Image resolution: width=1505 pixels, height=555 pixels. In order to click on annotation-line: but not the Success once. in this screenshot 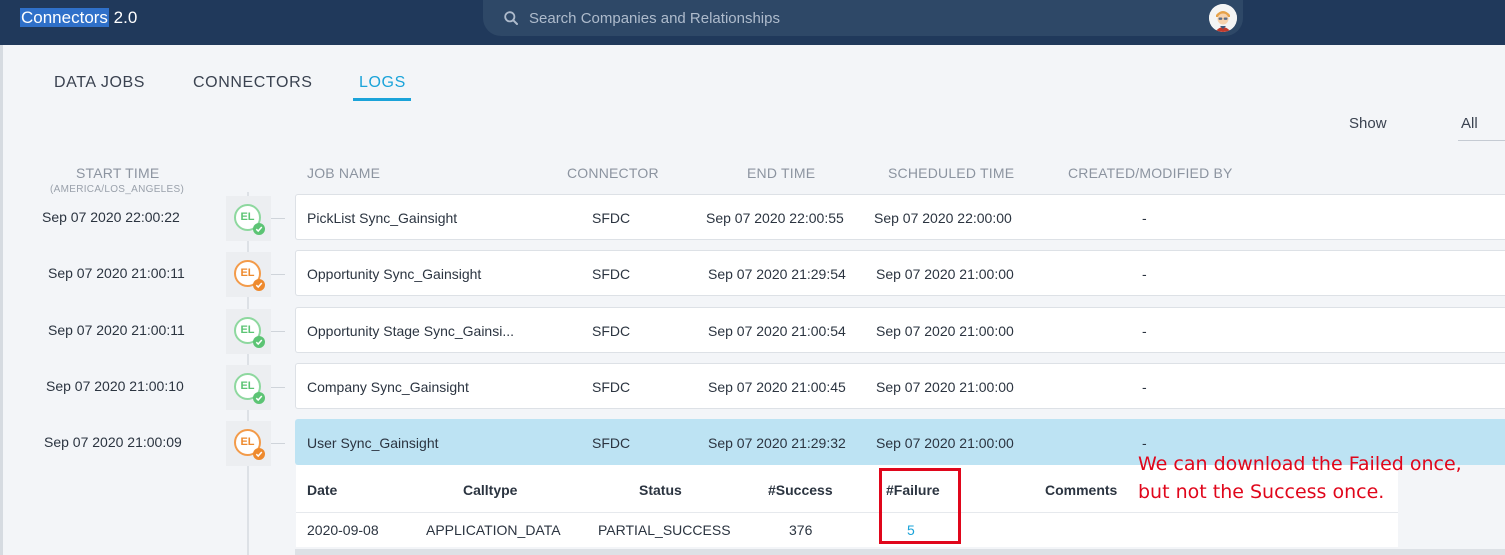, I will do `click(1261, 492)`.